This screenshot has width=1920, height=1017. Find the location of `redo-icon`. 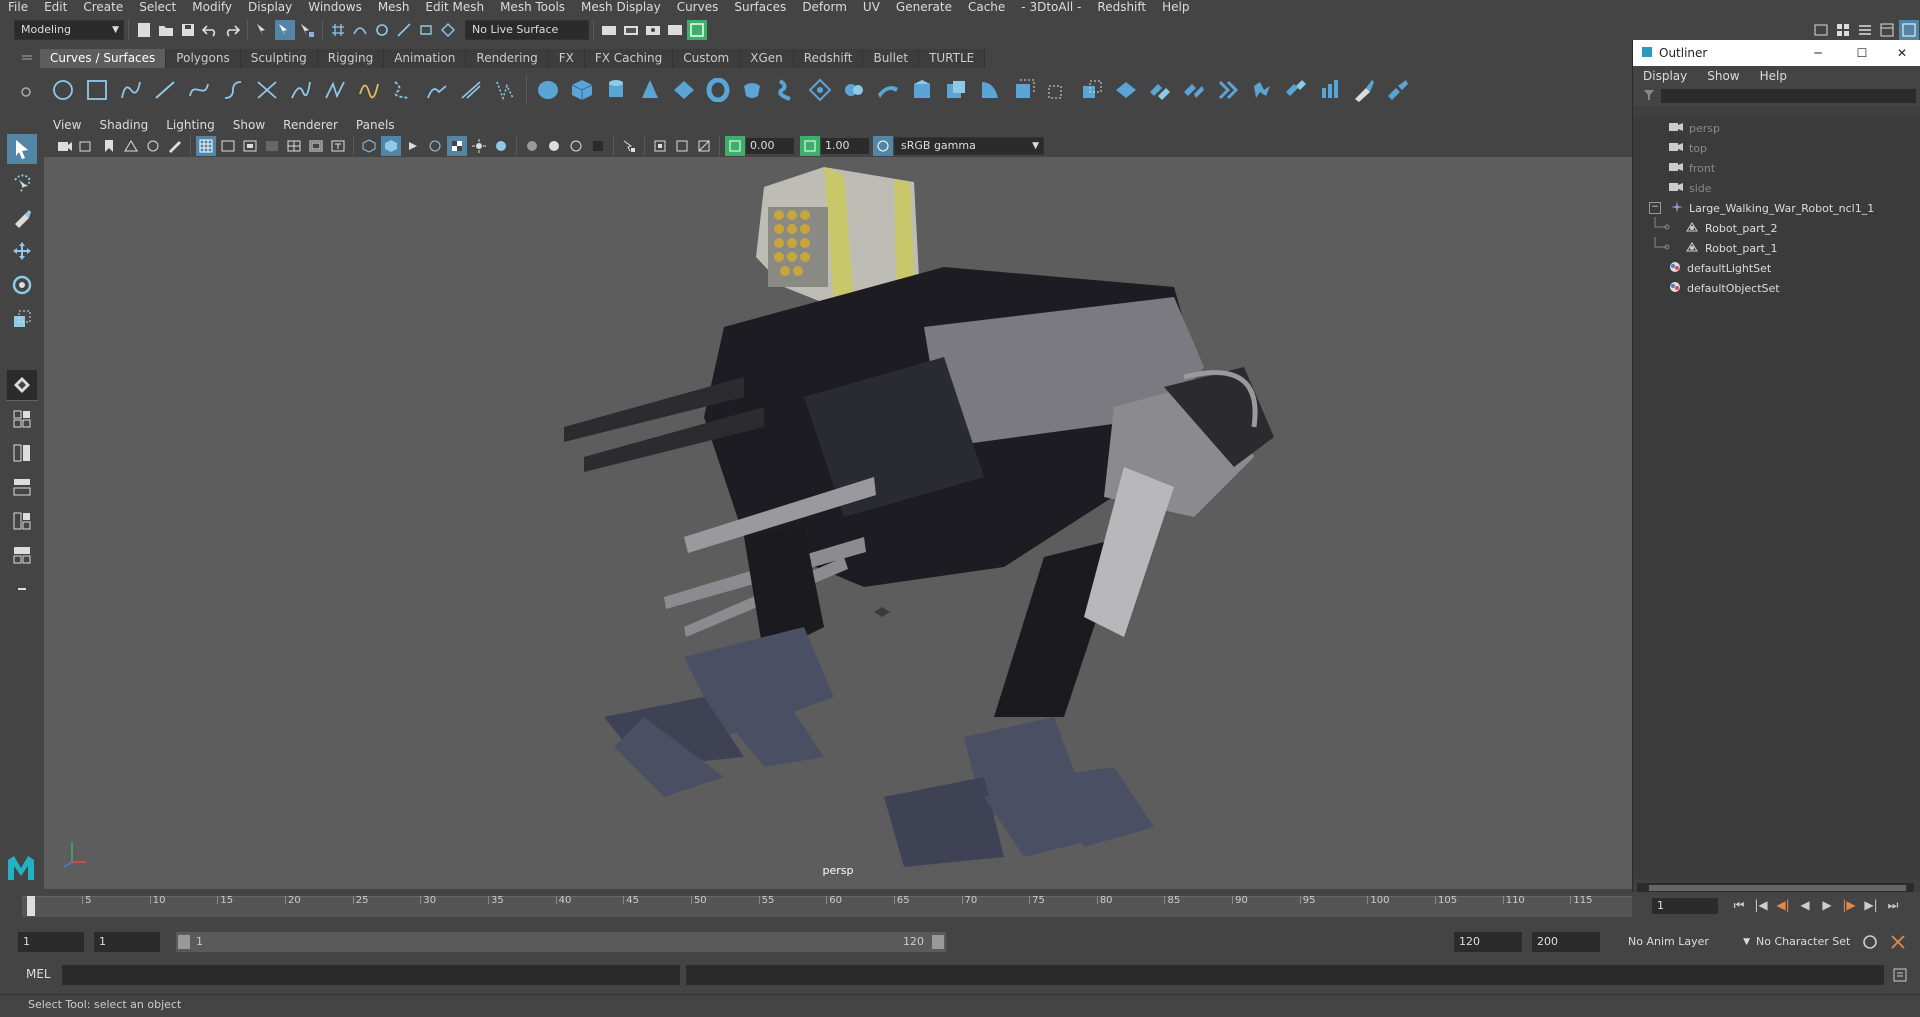

redo-icon is located at coordinates (232, 30).